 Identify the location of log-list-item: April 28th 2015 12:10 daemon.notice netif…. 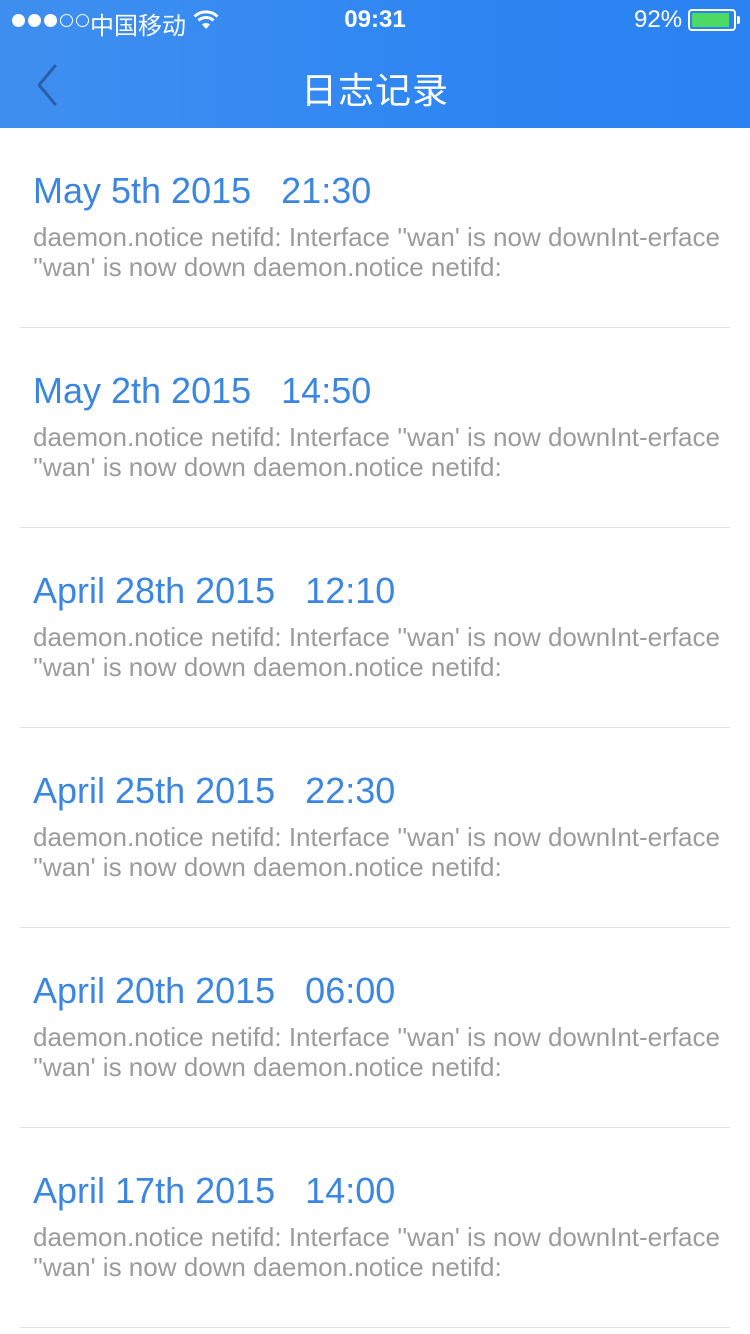
(375, 628).